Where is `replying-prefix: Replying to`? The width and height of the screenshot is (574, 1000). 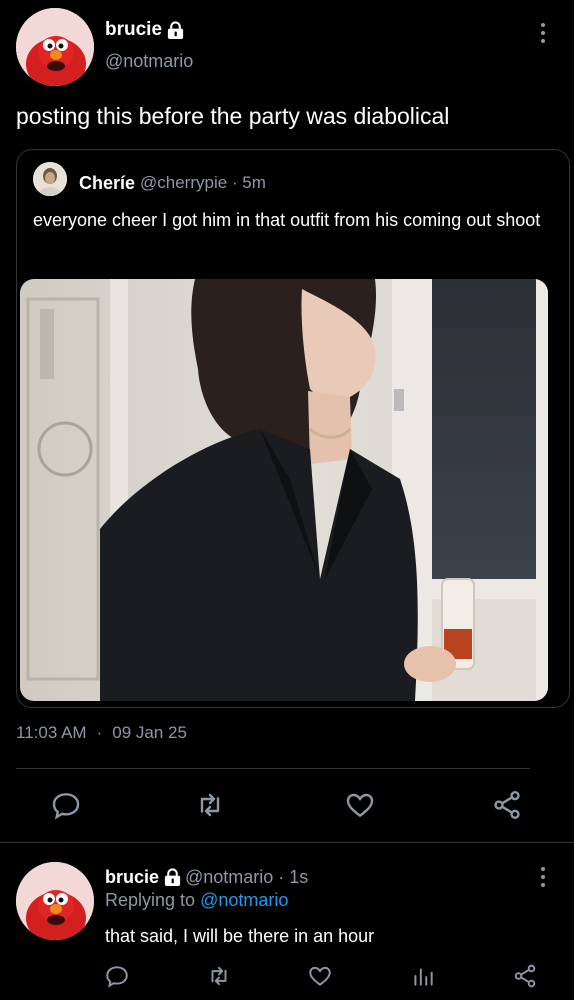
replying-prefix: Replying to is located at coordinates (150, 900).